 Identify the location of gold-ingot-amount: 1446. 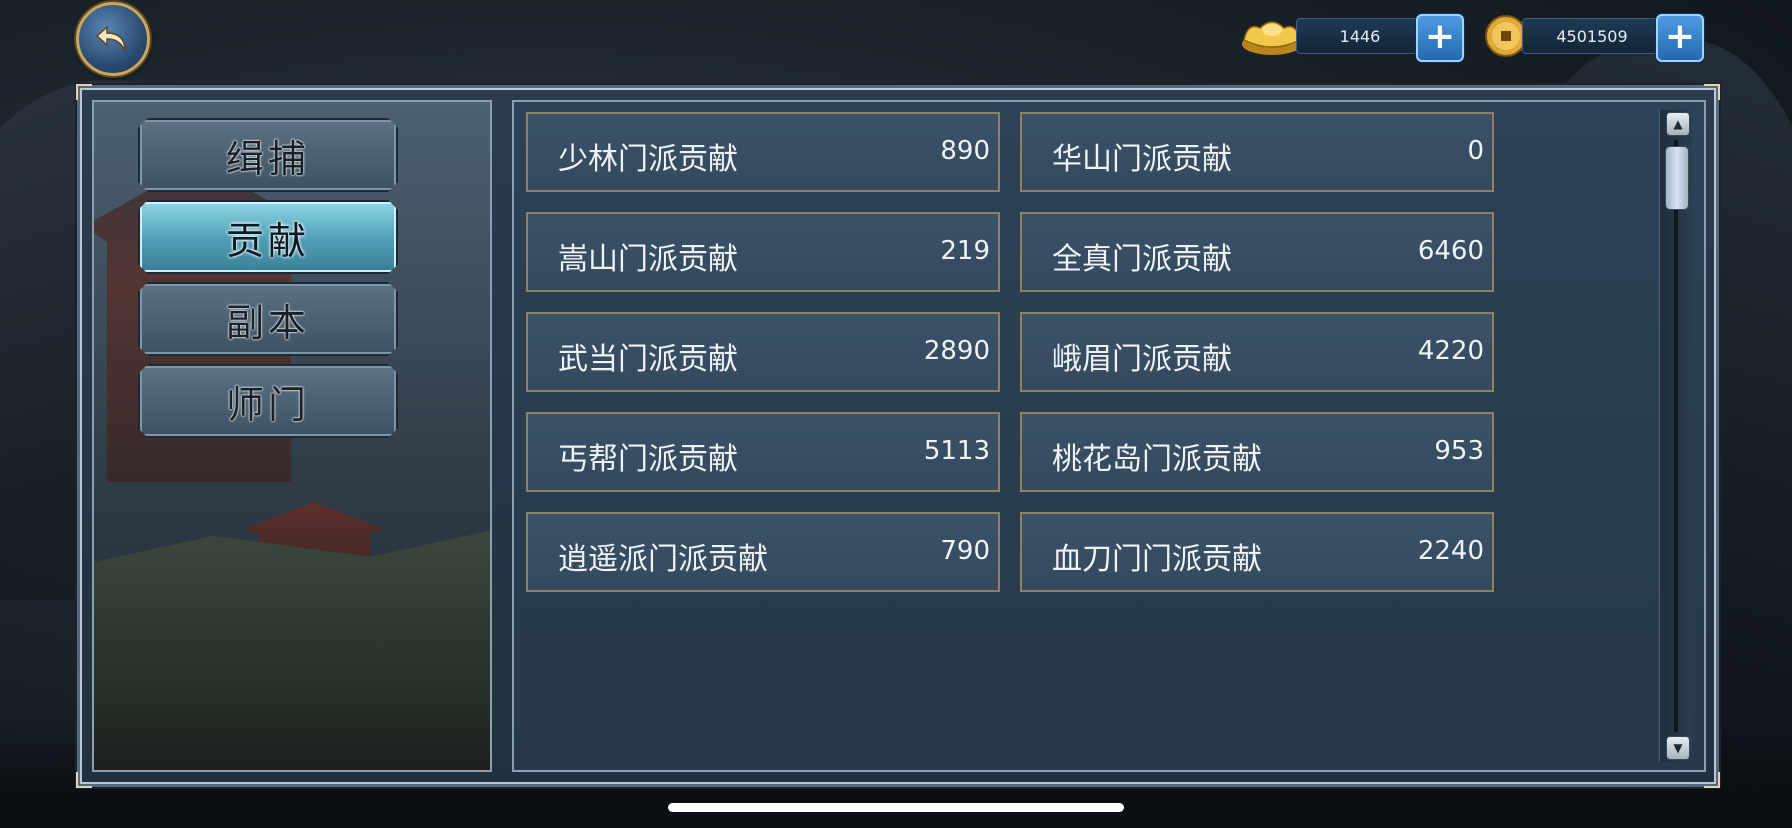
(1360, 36).